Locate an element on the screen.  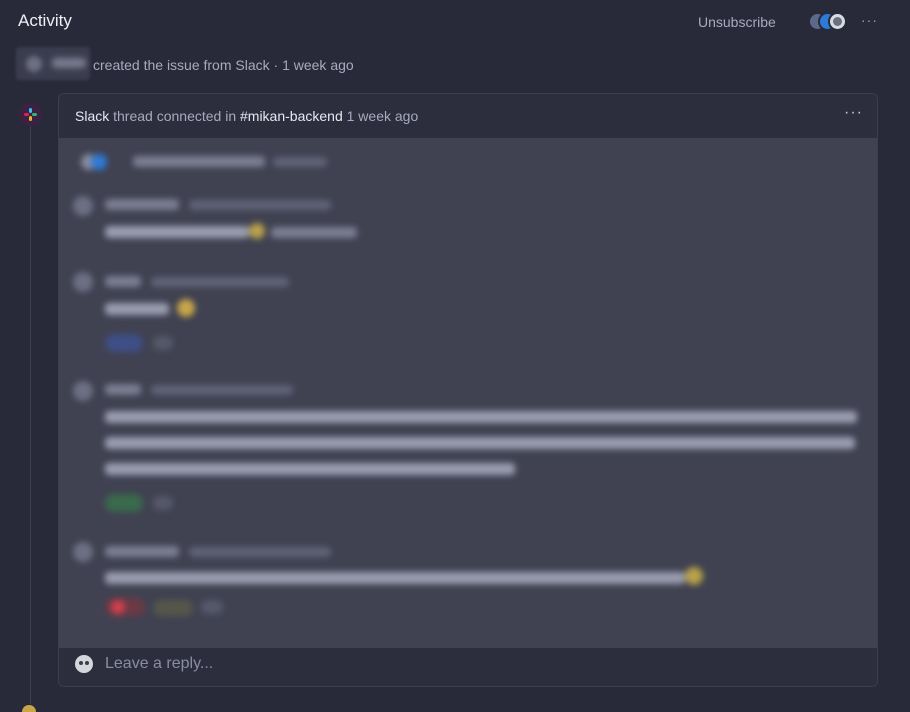
next-activity-entry-cut is located at coordinates (322, 708).